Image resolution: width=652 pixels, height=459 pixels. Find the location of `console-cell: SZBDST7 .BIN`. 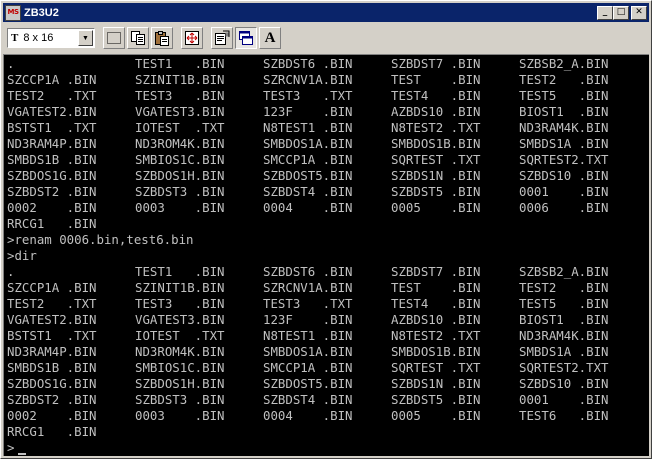

console-cell: SZBDST7 .BIN is located at coordinates (436, 271).